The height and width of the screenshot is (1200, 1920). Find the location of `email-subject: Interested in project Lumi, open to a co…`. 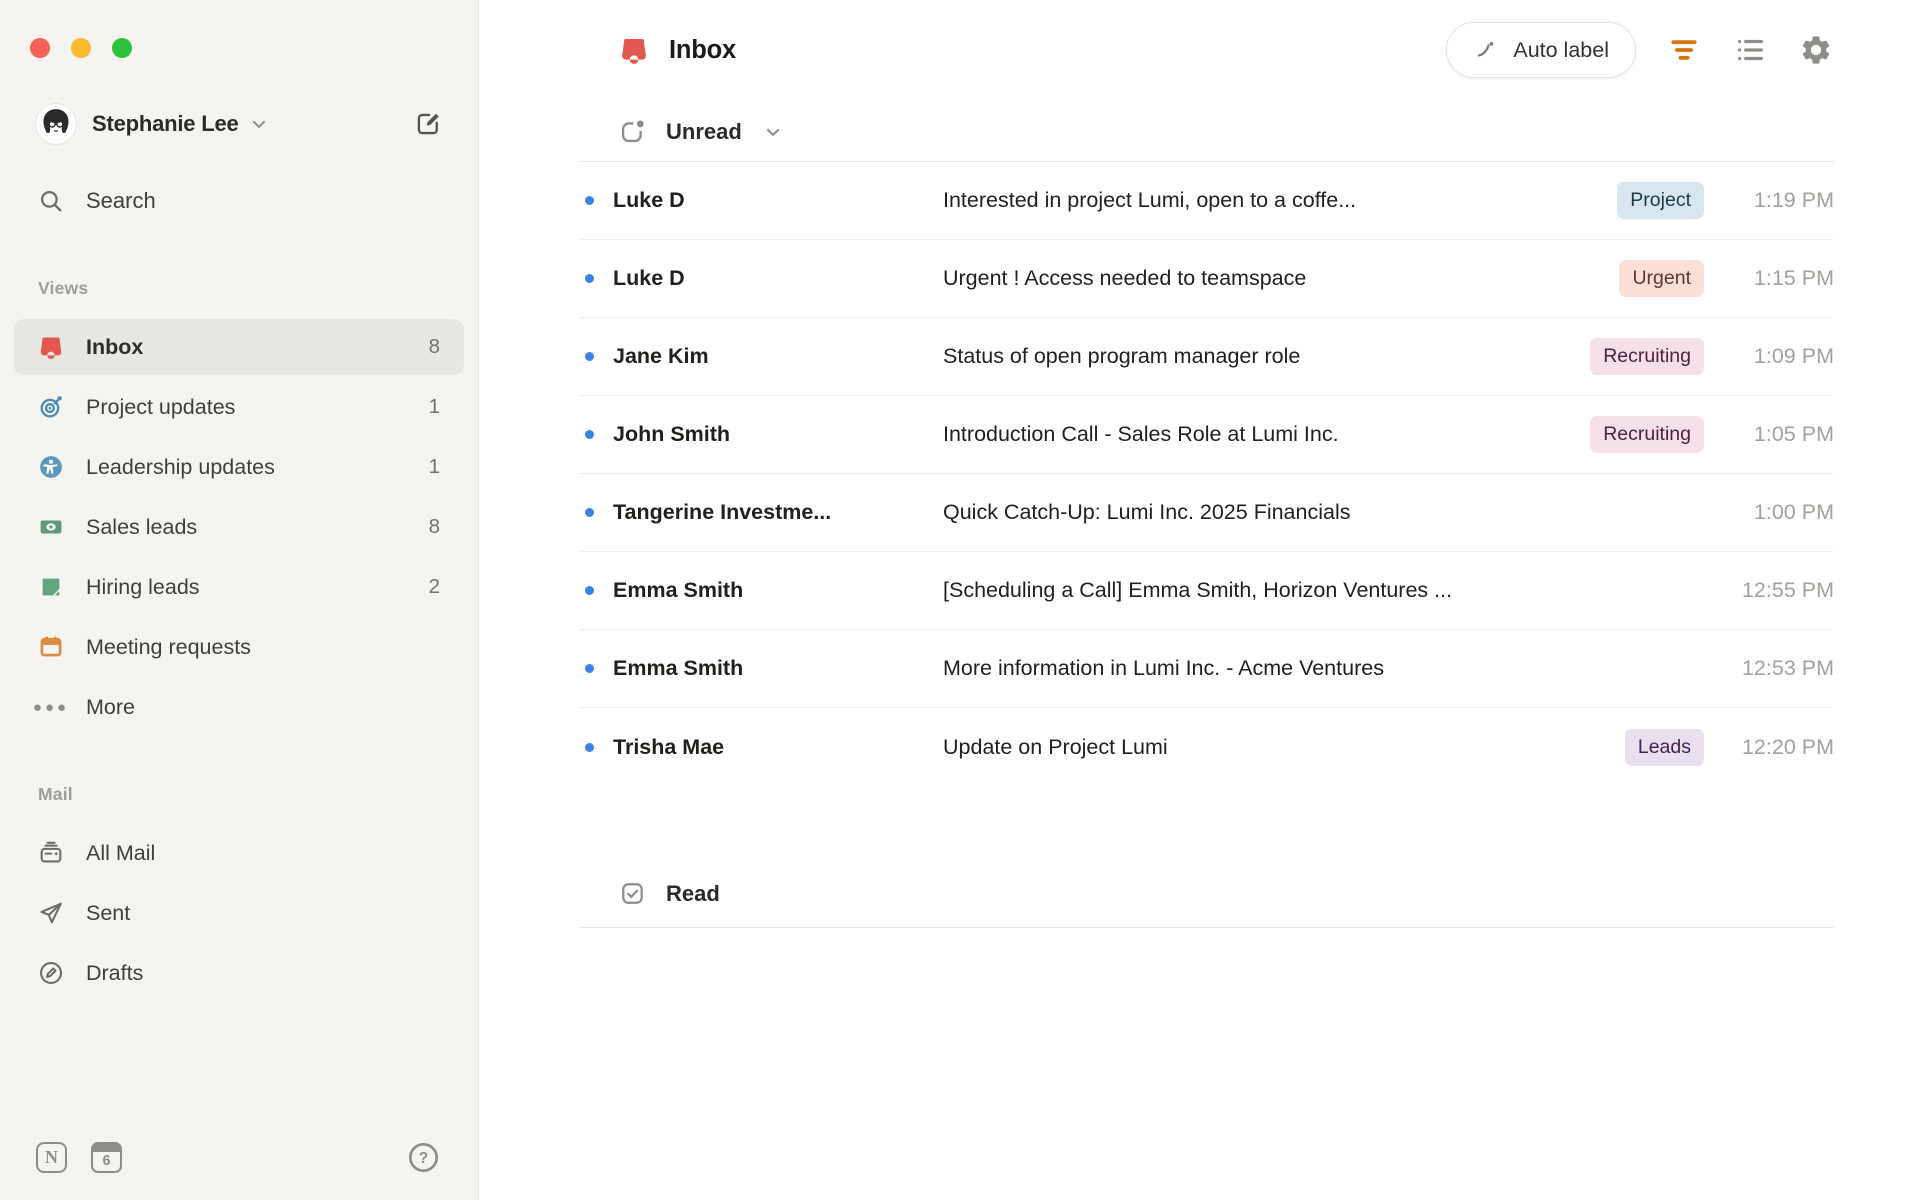

email-subject: Interested in project Lumi, open to a co… is located at coordinates (1150, 200).